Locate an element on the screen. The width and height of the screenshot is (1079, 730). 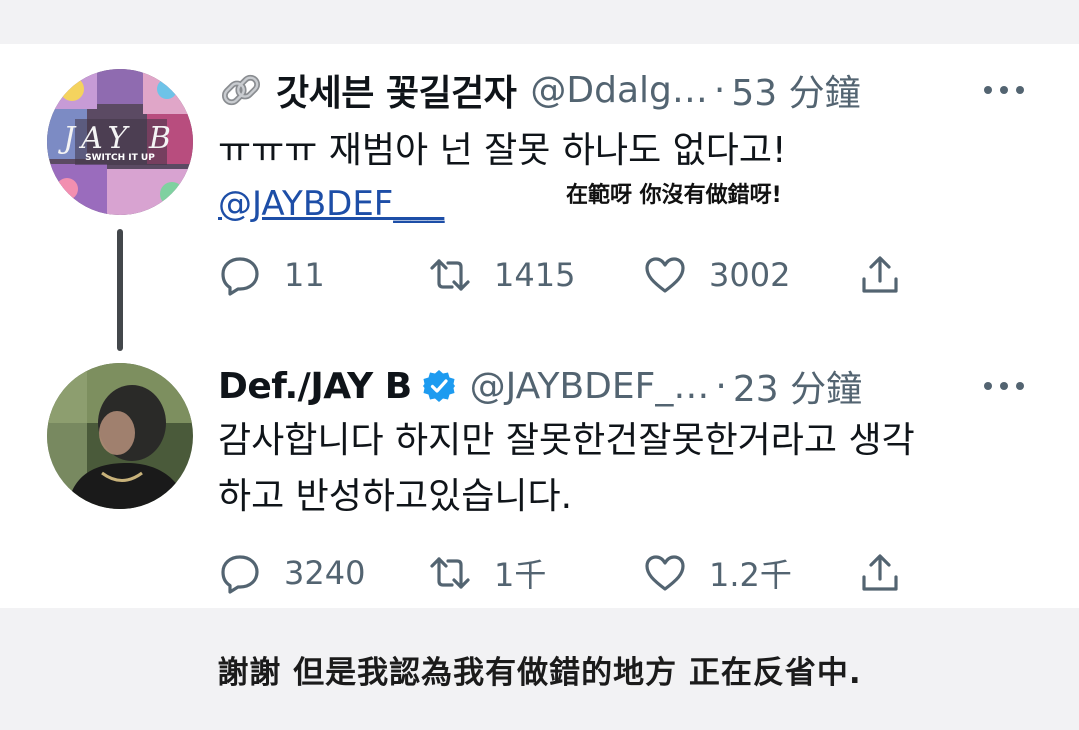
like-button: 1.2千 is located at coordinates (717, 573).